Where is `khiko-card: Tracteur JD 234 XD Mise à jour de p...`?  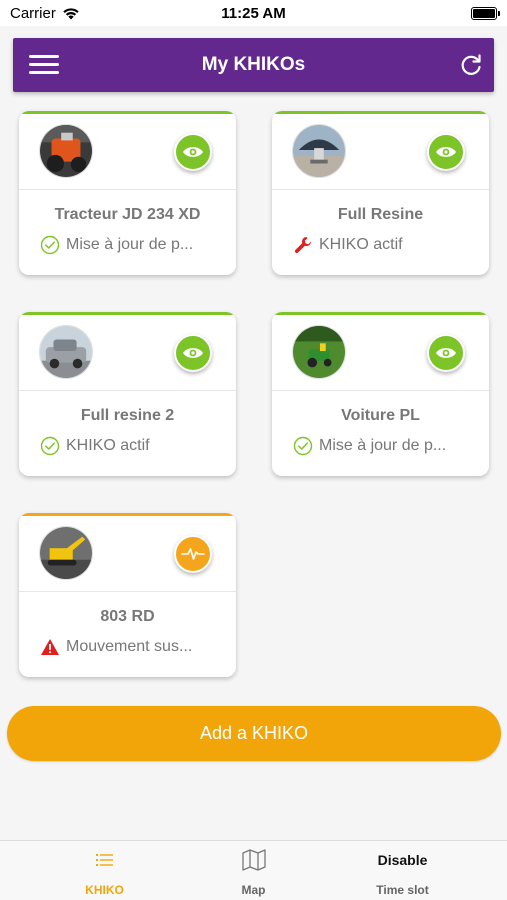
khiko-card: Tracteur JD 234 XD Mise à jour de p... is located at coordinates (127, 193).